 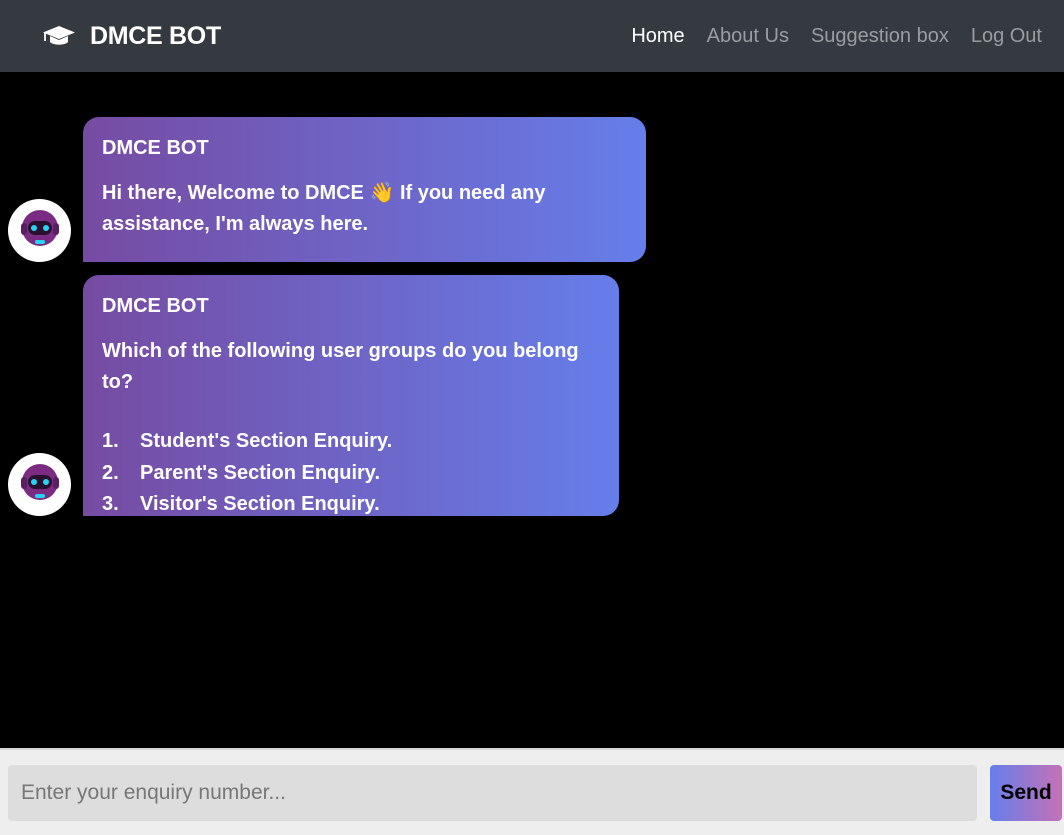 What do you see at coordinates (1026, 793) in the screenshot?
I see `send-button: Send` at bounding box center [1026, 793].